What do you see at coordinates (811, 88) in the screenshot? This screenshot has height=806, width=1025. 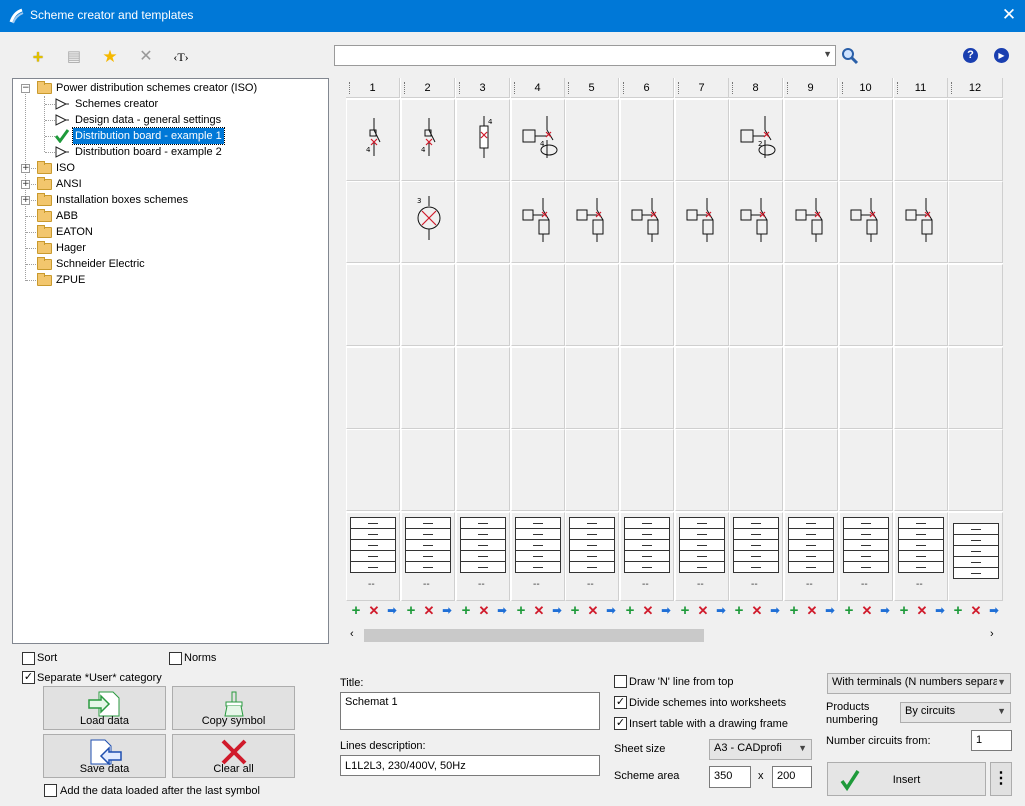 I see `column-header: 9` at bounding box center [811, 88].